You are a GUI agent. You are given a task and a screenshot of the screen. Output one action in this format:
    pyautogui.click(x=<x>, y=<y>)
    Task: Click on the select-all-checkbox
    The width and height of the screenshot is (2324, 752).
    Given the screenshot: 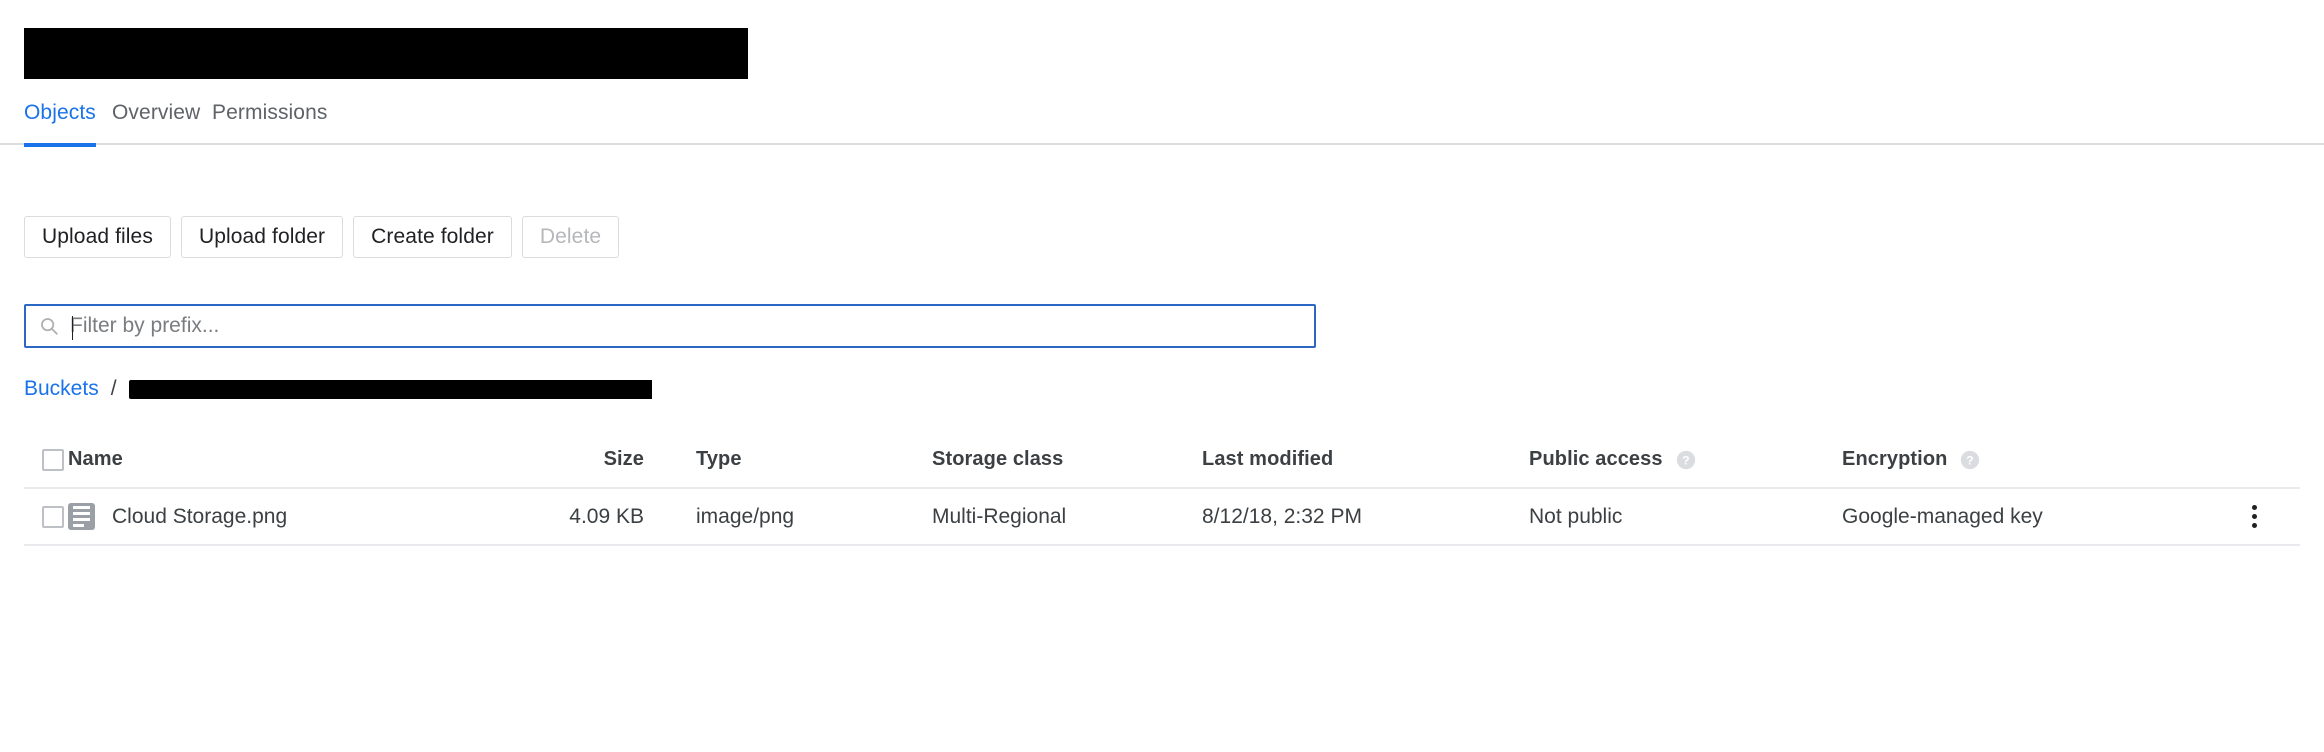 What is the action you would take?
    pyautogui.click(x=53, y=459)
    